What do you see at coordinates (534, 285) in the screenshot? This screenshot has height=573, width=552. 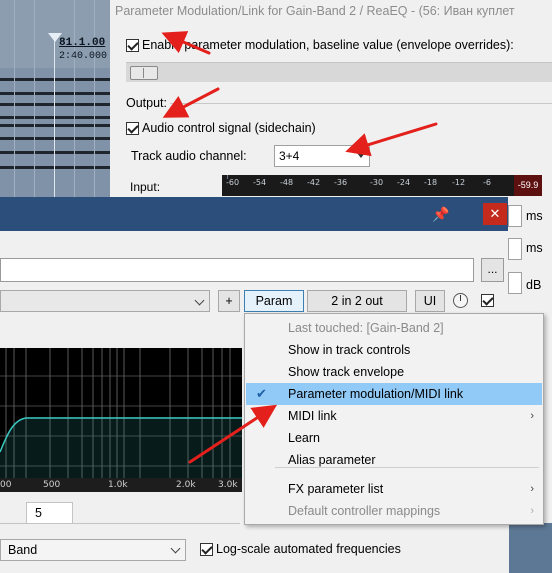 I see `min-volume-unit-label: dB` at bounding box center [534, 285].